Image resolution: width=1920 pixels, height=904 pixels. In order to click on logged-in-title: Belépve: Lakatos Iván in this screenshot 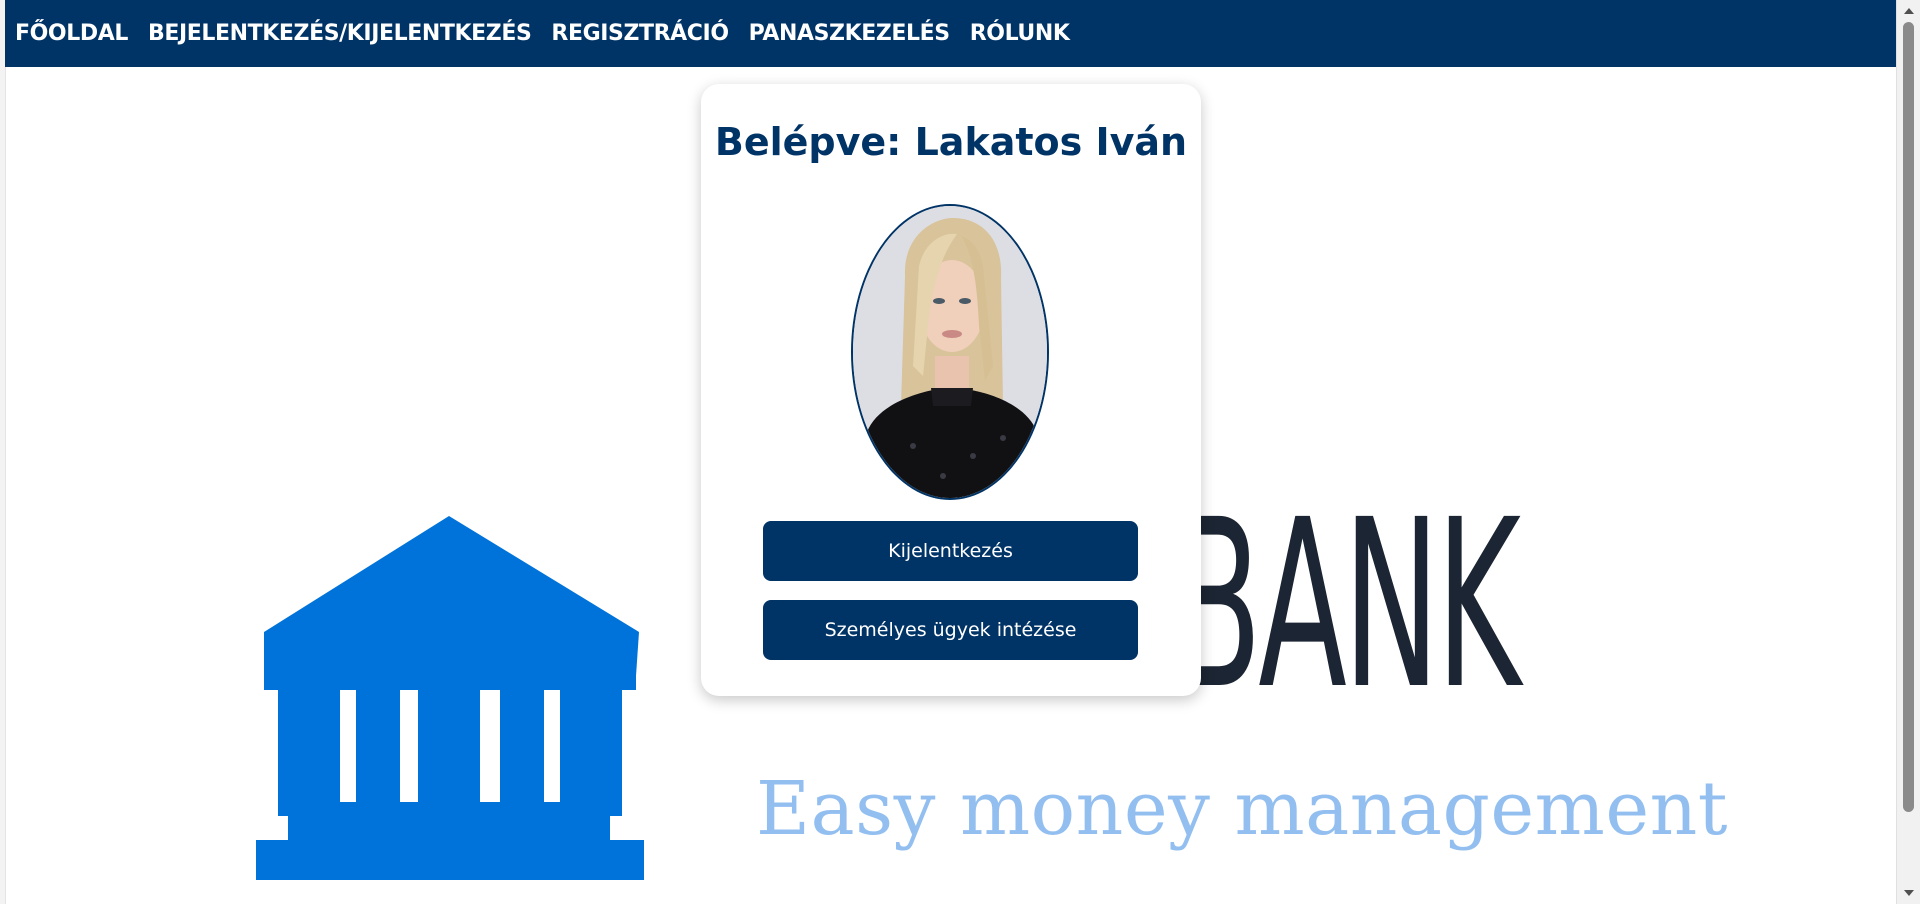, I will do `click(951, 142)`.